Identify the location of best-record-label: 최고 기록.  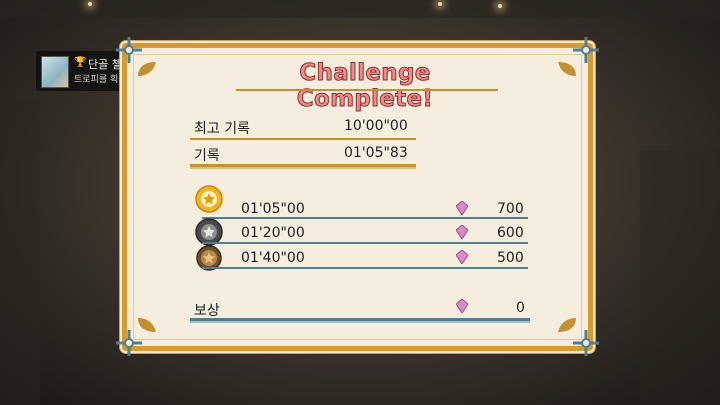
(222, 129).